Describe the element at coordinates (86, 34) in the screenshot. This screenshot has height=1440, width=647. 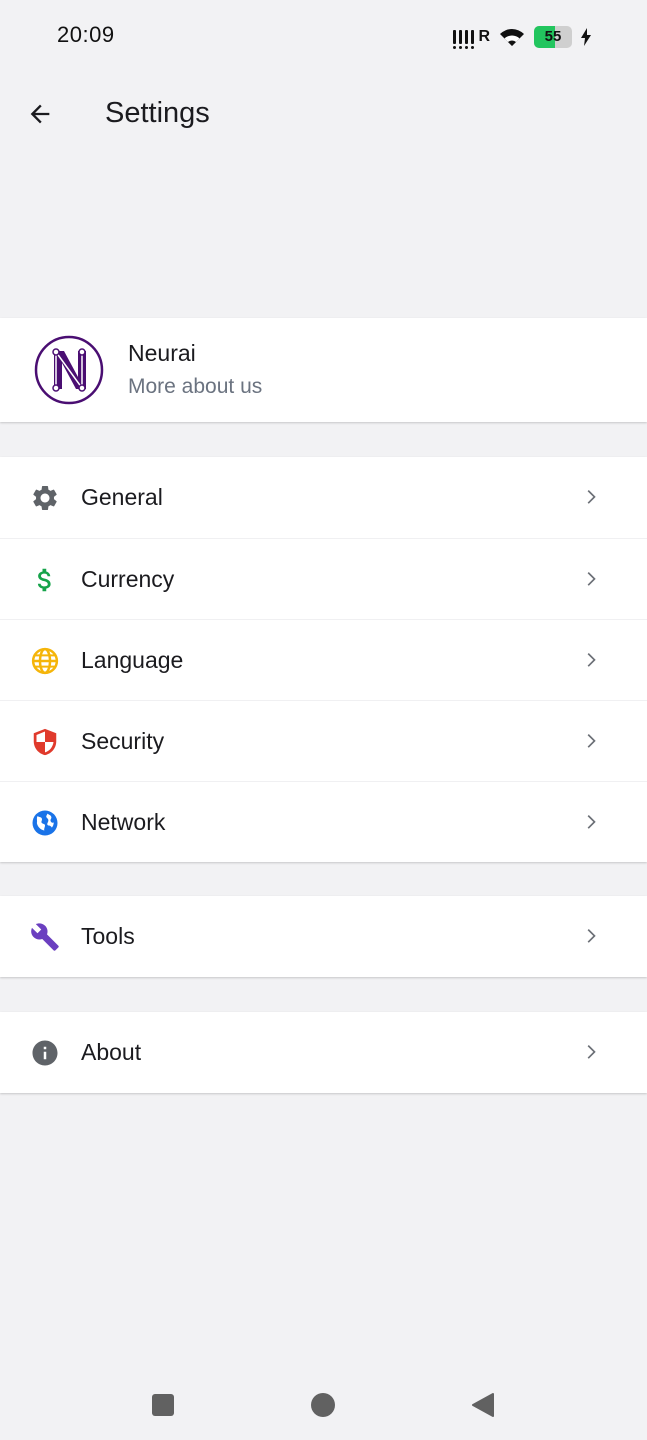
I see `status-time: 20:09` at that location.